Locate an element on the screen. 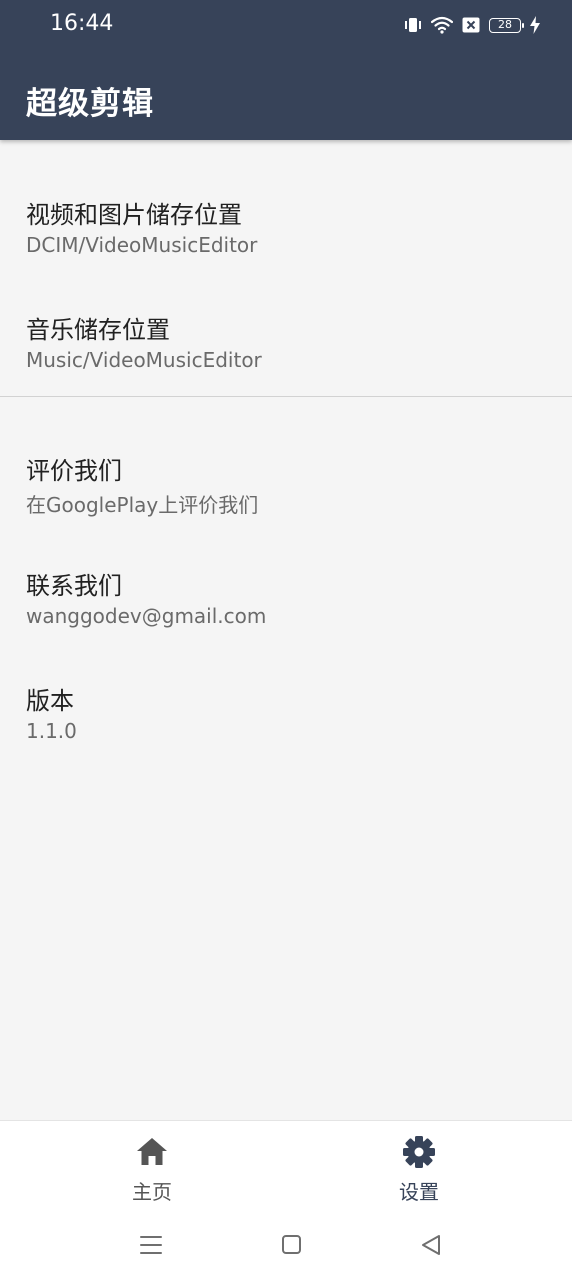  setting-video-image-location: 视频和图片储存位置 DCIM/VideoMusicEditor is located at coordinates (286, 250).